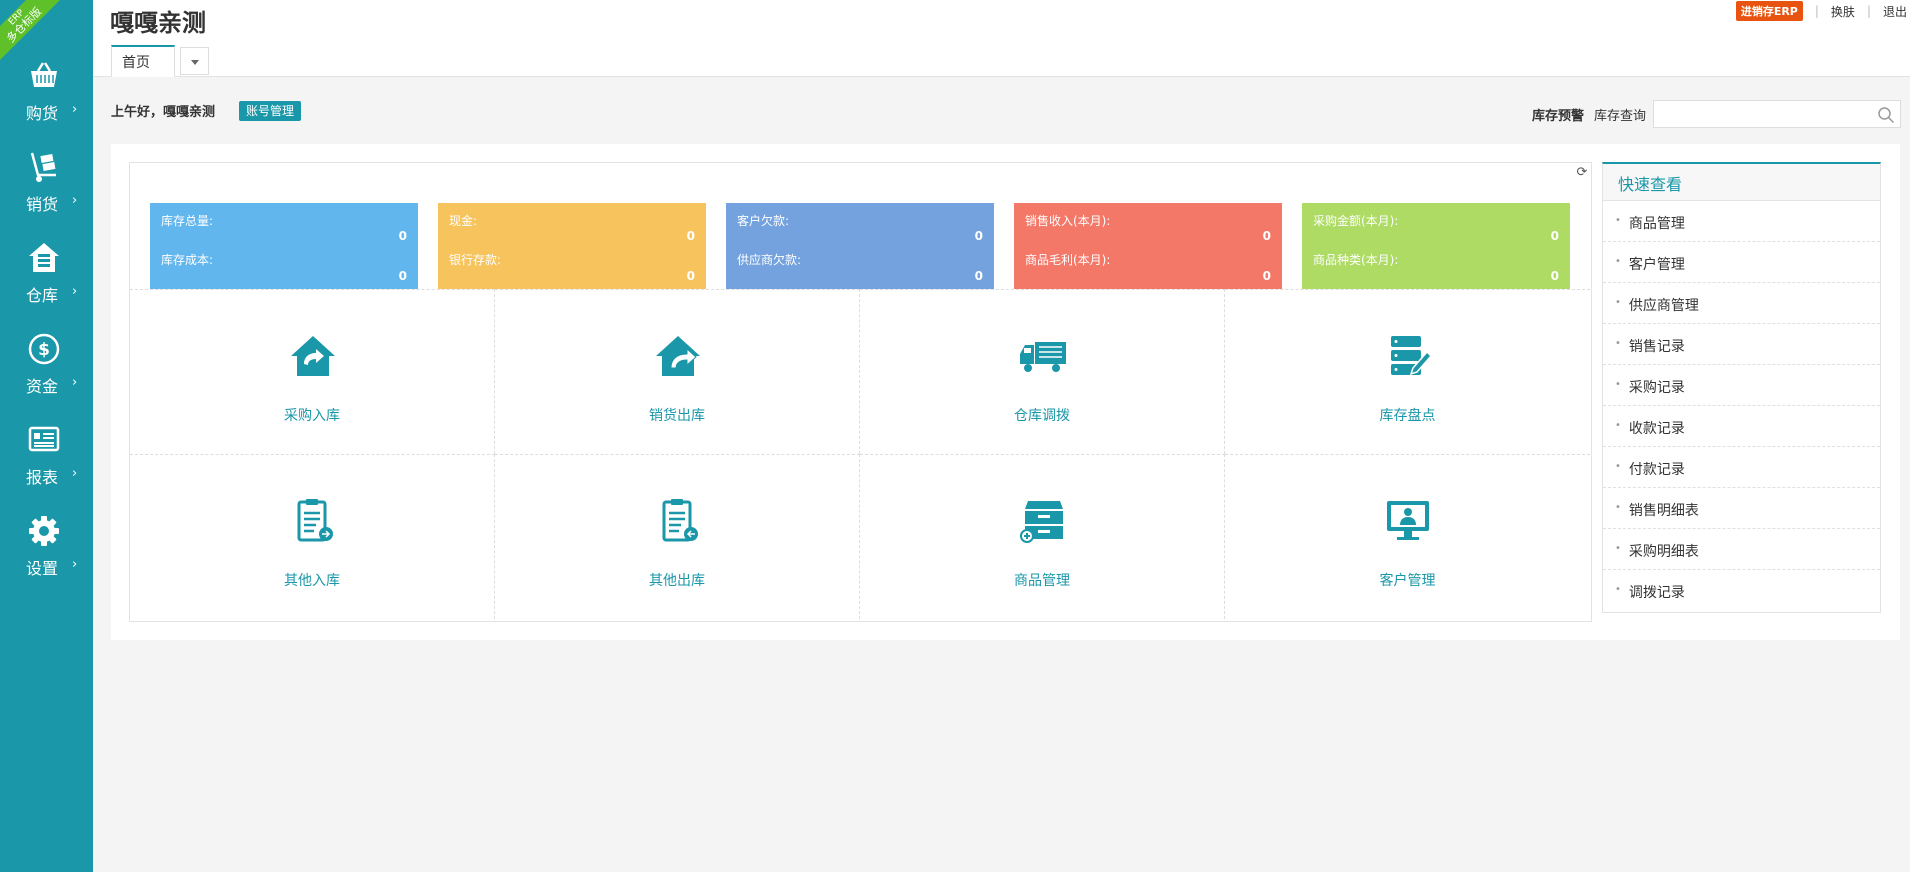 The height and width of the screenshot is (872, 1910). I want to click on stat-label: 客户欠款:, so click(763, 221).